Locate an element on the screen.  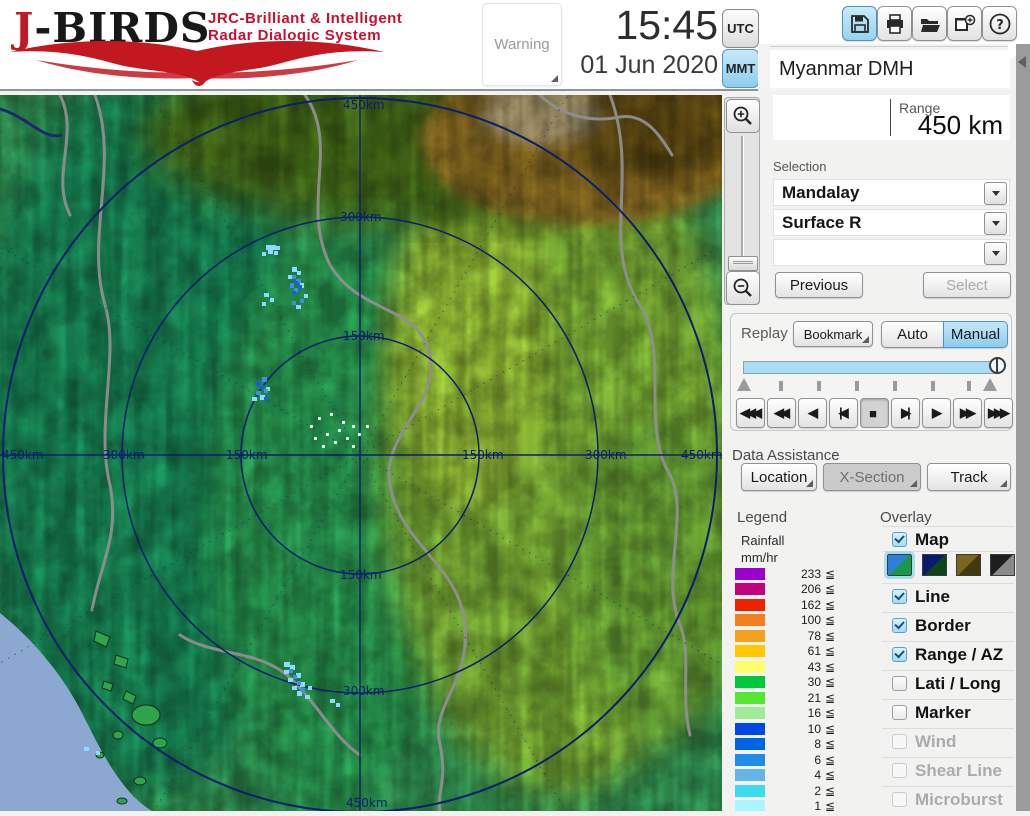
marker-checkbox is located at coordinates (899, 712).